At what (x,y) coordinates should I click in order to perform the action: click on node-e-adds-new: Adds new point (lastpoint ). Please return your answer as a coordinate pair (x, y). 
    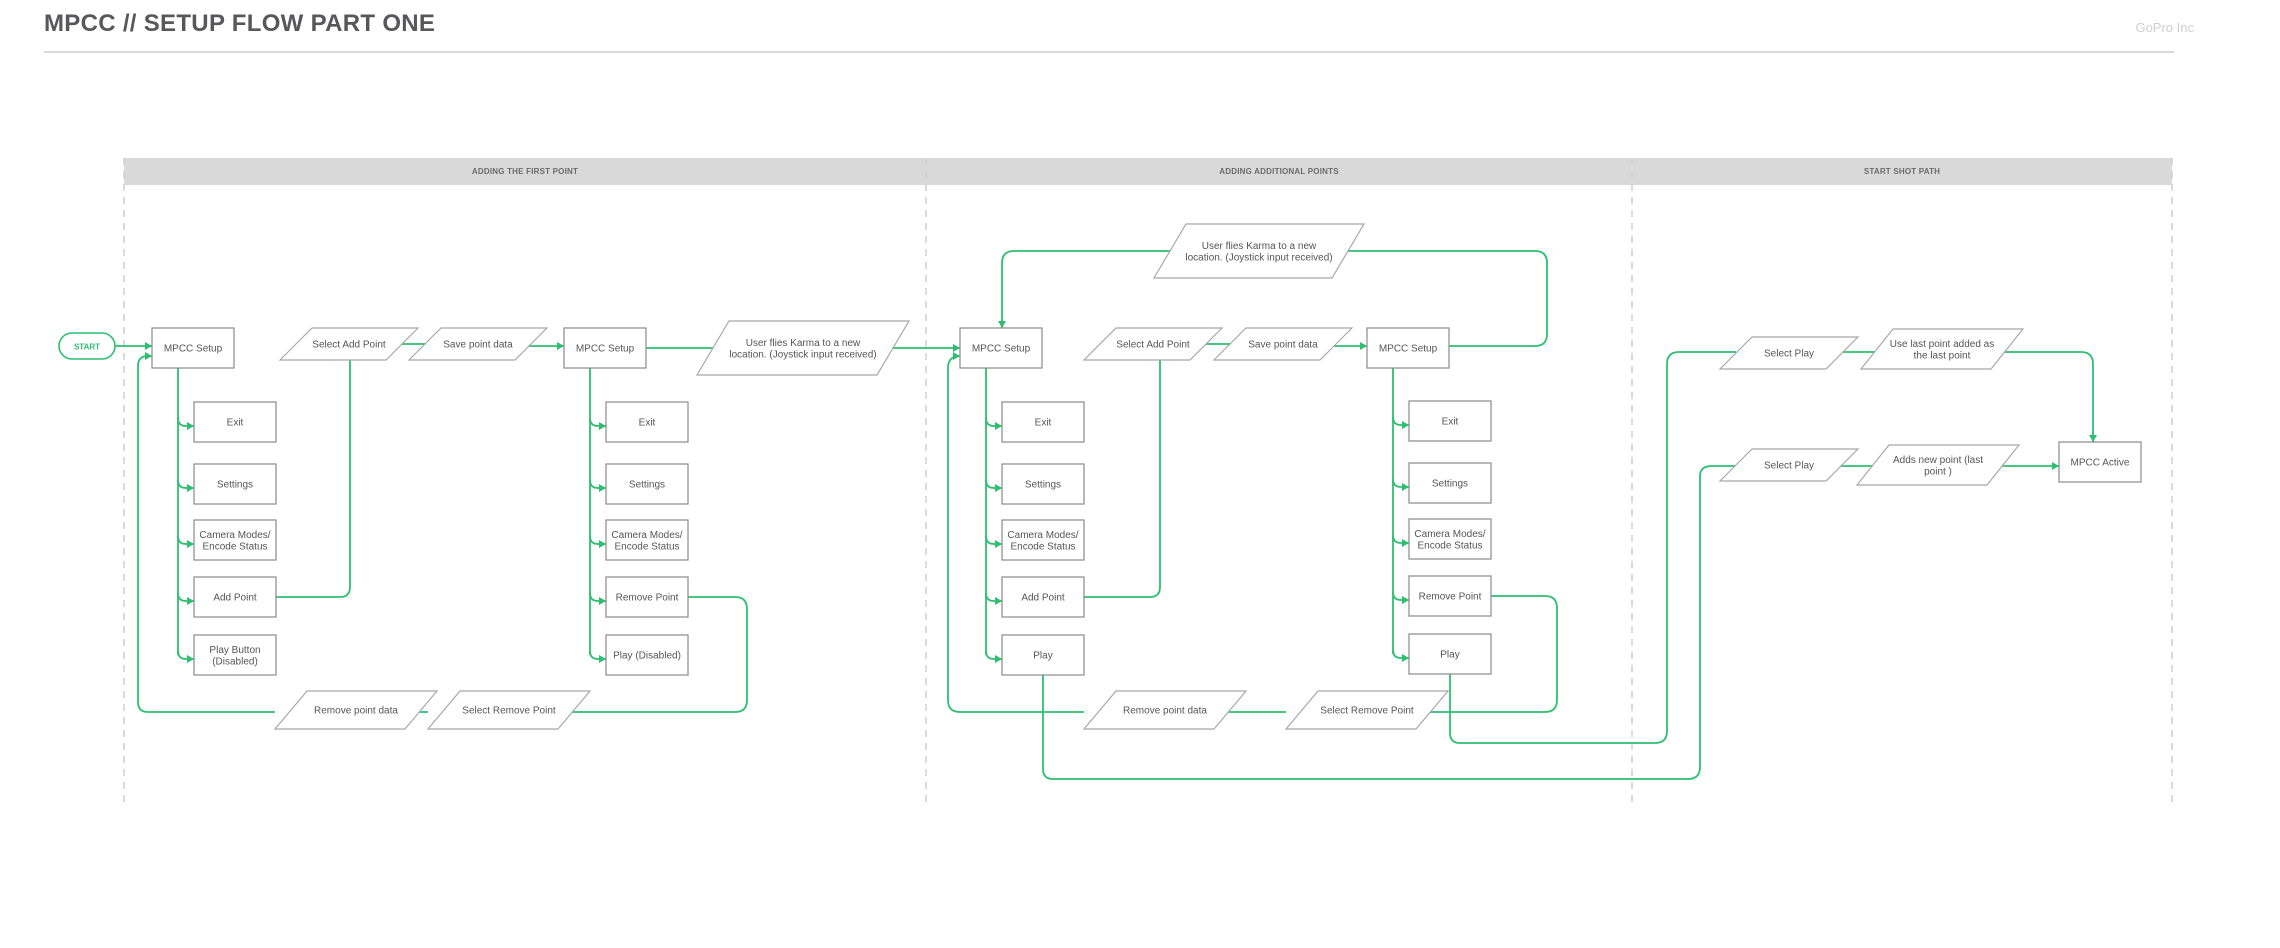
    Looking at the image, I should click on (1938, 465).